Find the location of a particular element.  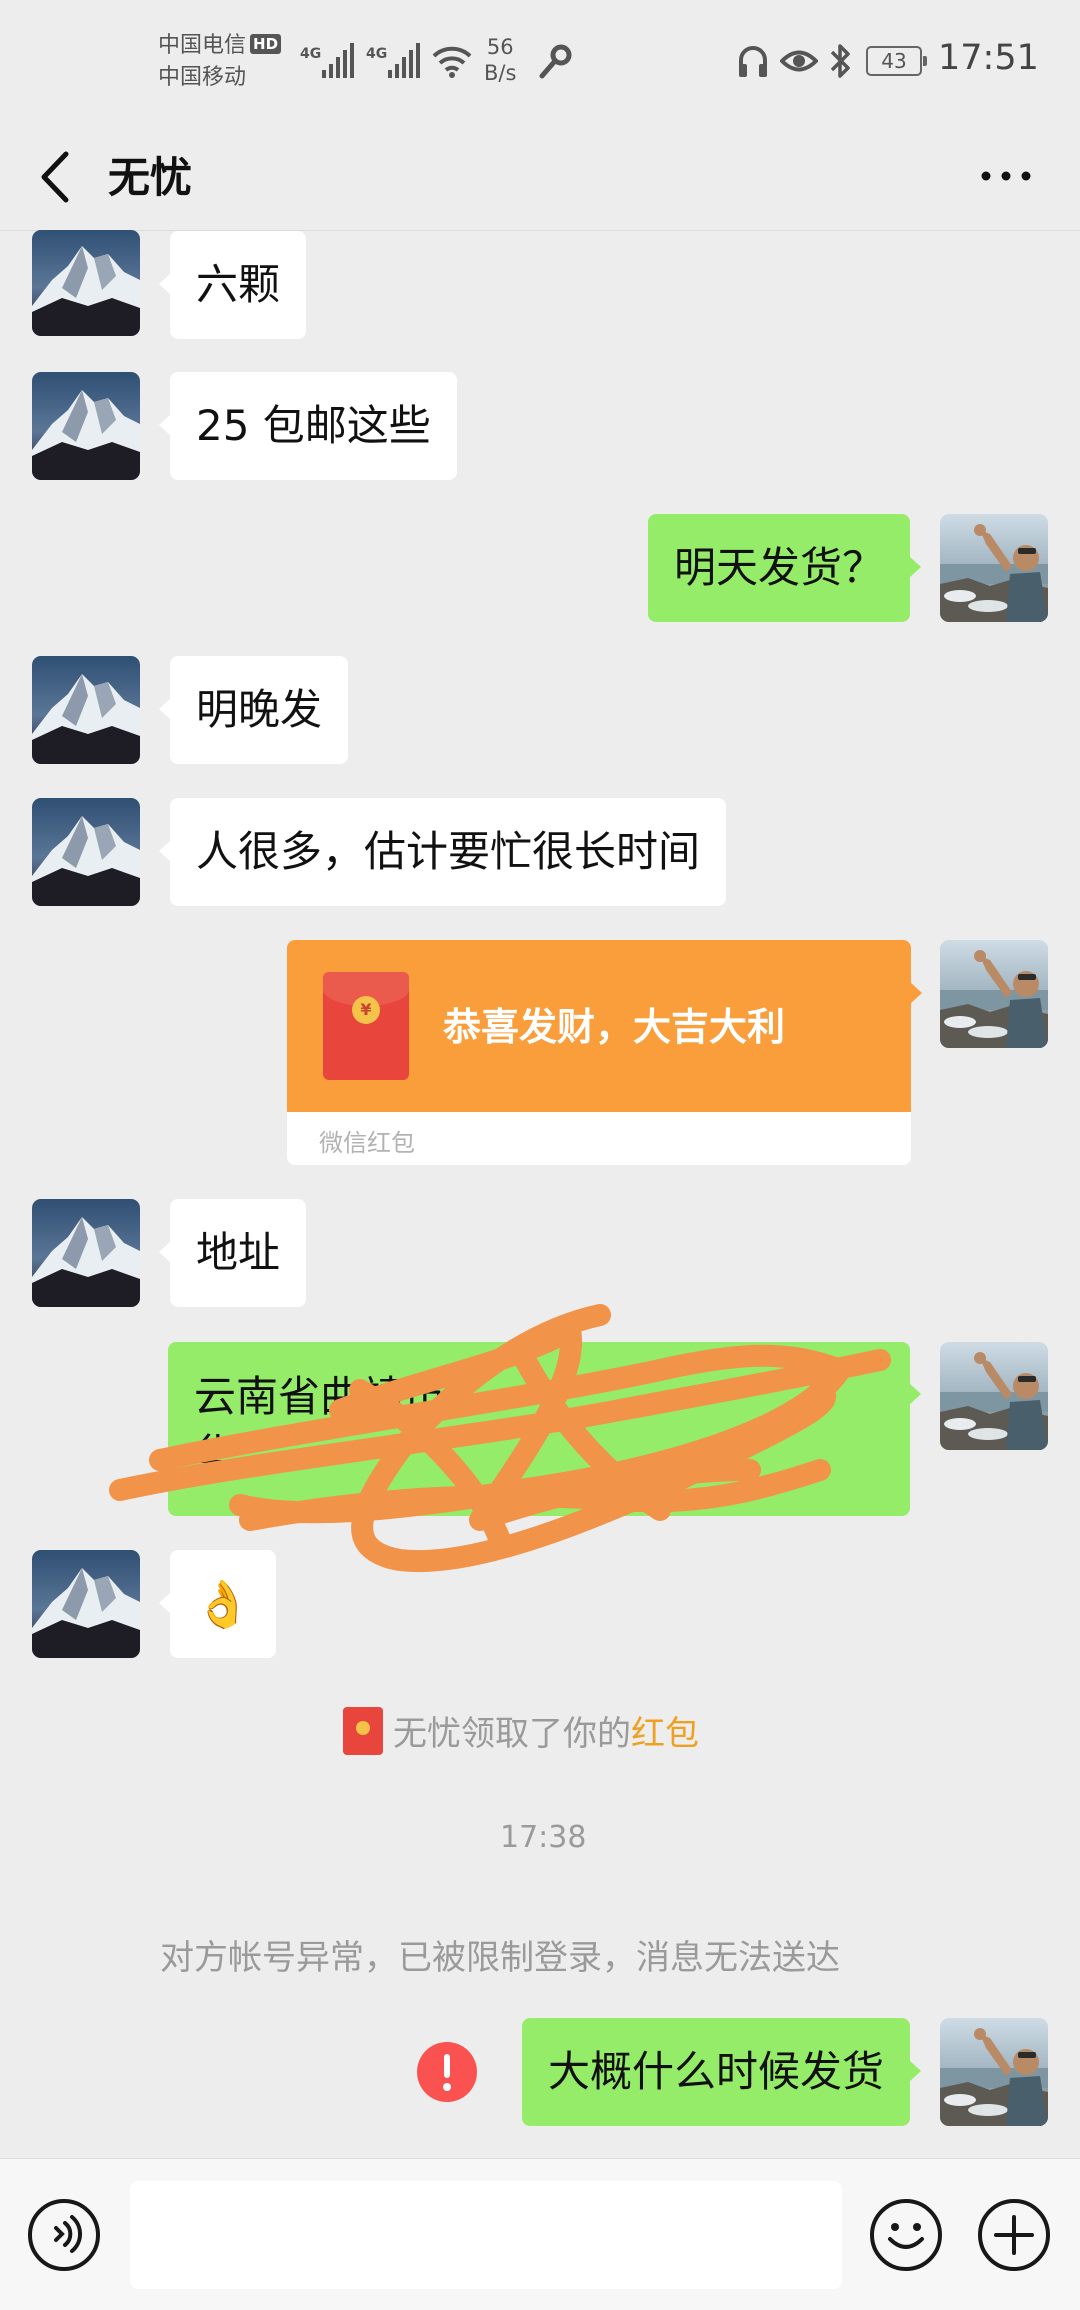

chat-header: 无忧 is located at coordinates (540, 178).